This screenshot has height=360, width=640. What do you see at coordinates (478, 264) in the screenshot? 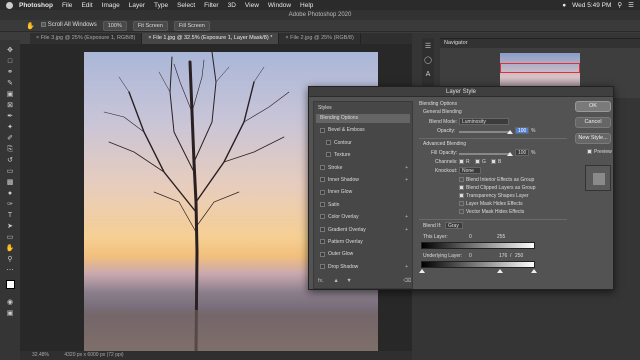
I see `underlying-gradient` at bounding box center [478, 264].